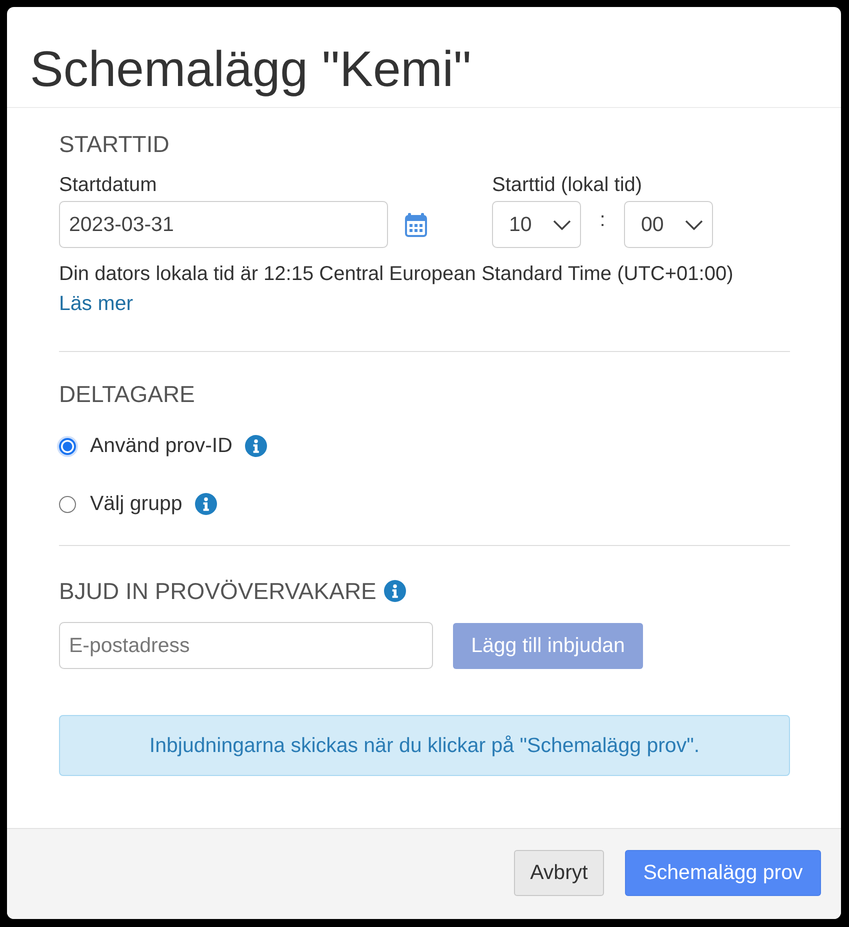 This screenshot has height=927, width=849. I want to click on section-heading: BJUD IN PROVÖVERVAKARE, so click(217, 591).